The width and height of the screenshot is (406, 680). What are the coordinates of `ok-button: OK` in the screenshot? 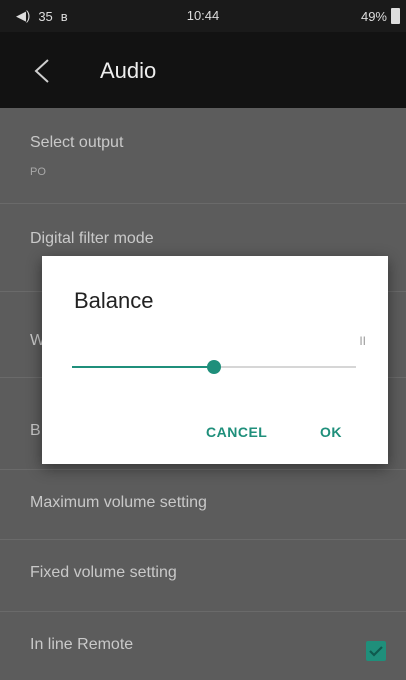 It's located at (331, 432).